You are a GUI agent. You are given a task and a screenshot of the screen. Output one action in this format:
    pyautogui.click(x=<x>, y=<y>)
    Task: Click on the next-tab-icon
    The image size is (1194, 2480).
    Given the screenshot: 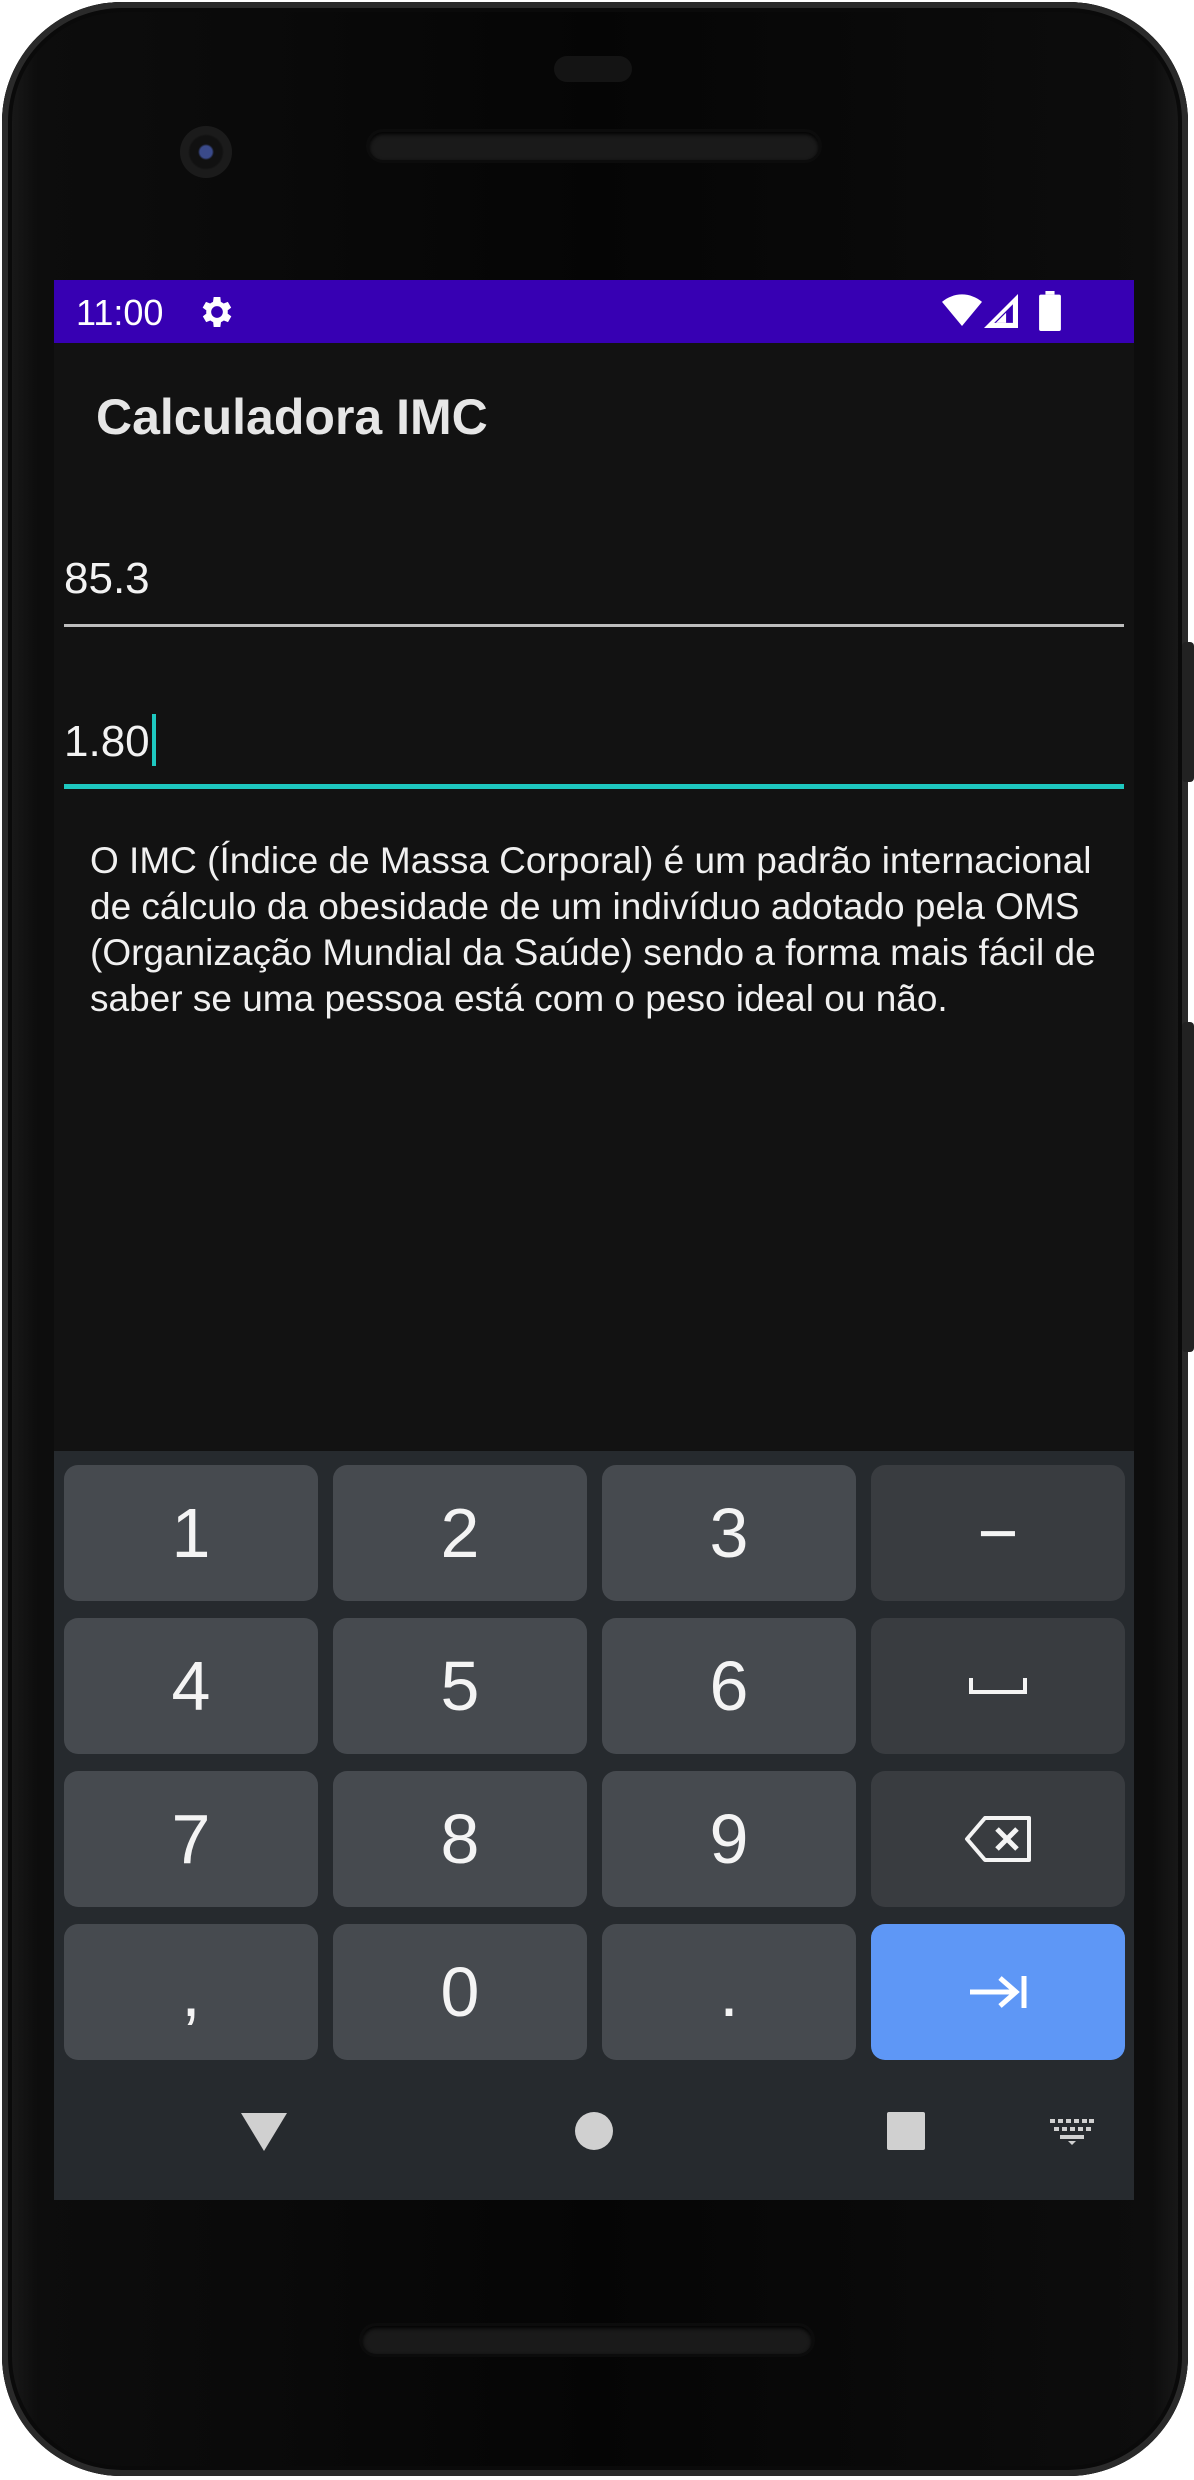 What is the action you would take?
    pyautogui.click(x=998, y=1992)
    